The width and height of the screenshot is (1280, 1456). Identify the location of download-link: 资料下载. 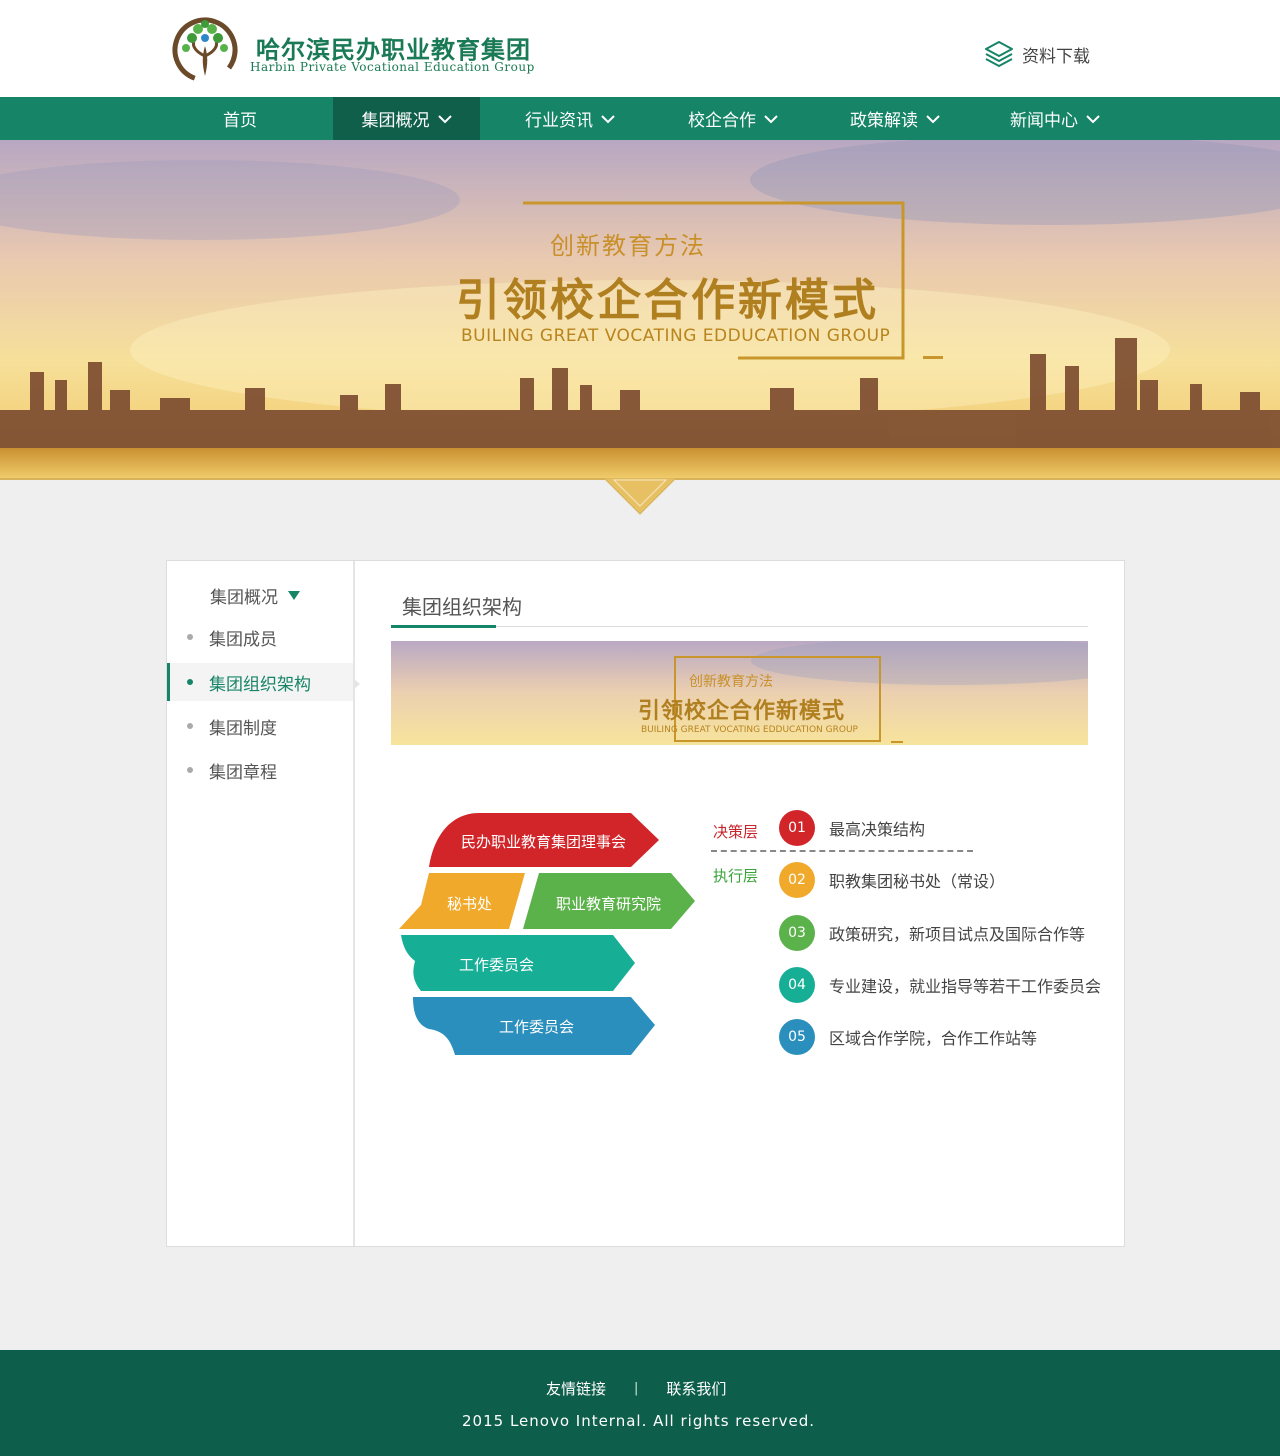
(1037, 54).